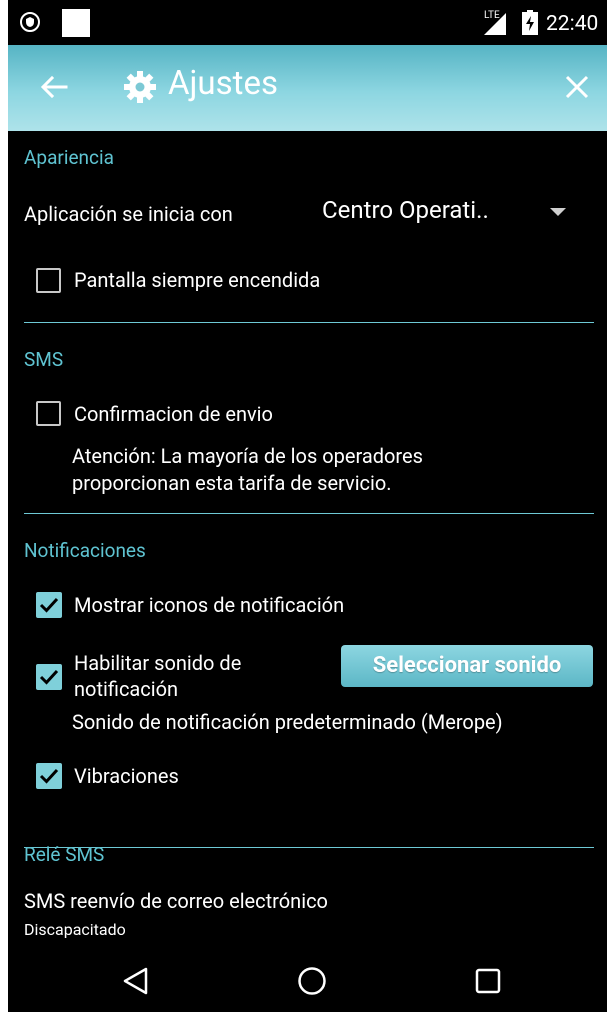  What do you see at coordinates (44, 359) in the screenshot?
I see `section-header-sms: SMS` at bounding box center [44, 359].